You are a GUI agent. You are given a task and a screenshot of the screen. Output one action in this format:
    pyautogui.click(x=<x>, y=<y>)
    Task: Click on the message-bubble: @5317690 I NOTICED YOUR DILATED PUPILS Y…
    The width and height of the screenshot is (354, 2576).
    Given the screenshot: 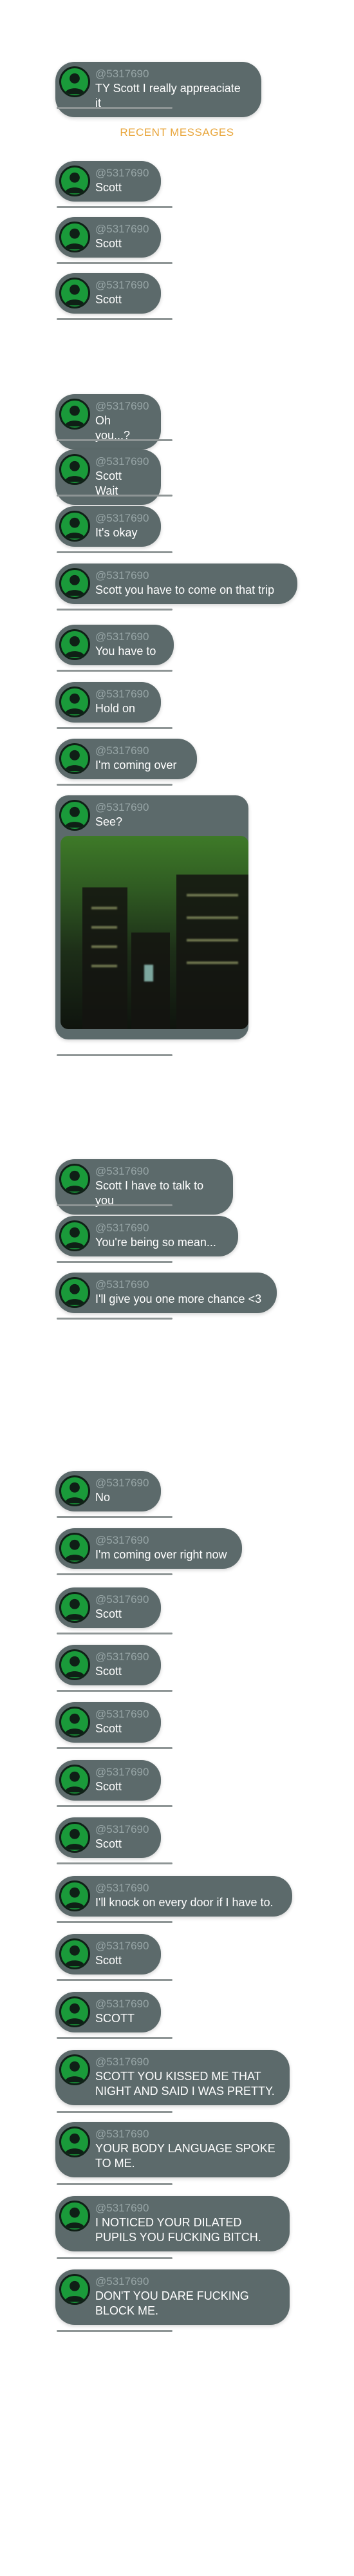 What is the action you would take?
    pyautogui.click(x=172, y=2223)
    